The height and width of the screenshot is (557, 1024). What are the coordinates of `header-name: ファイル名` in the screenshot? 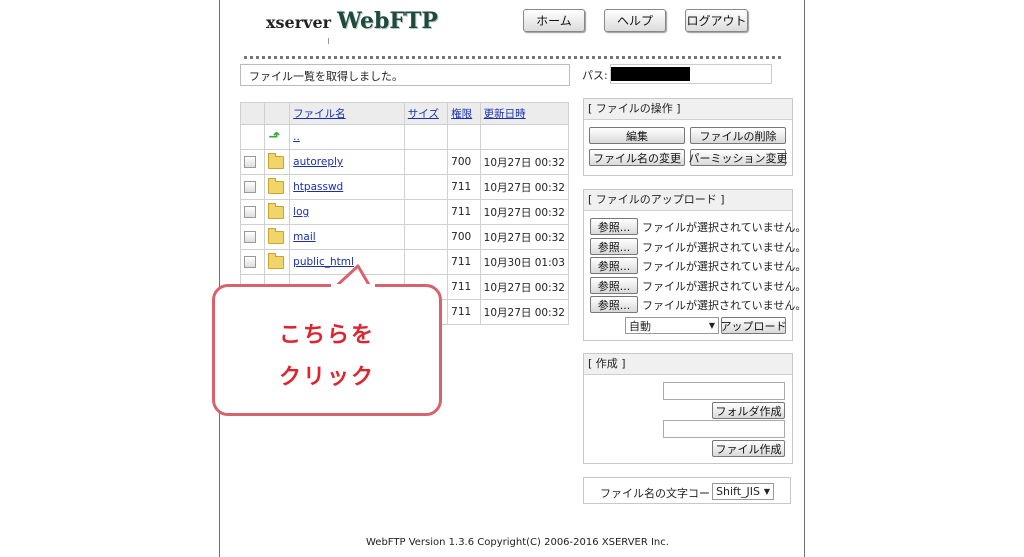 It's located at (347, 113).